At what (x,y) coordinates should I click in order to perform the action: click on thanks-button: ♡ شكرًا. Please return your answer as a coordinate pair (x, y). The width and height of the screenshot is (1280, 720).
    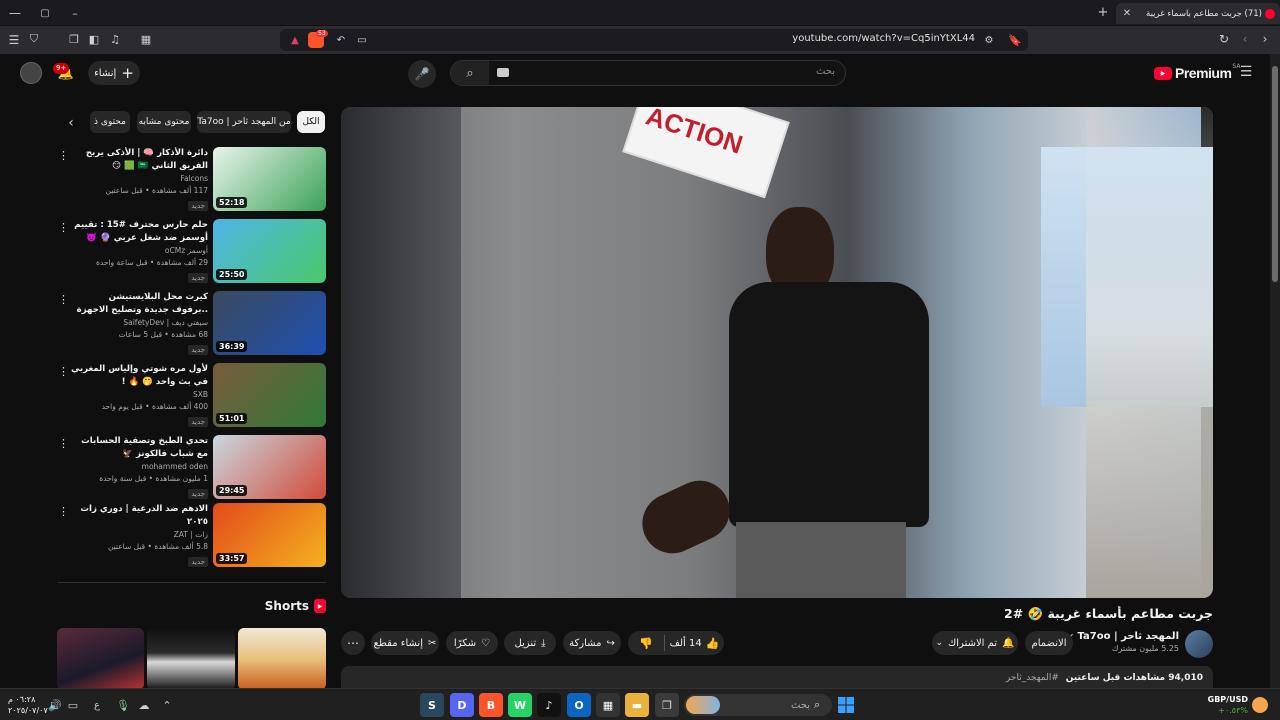
    Looking at the image, I should click on (472, 643).